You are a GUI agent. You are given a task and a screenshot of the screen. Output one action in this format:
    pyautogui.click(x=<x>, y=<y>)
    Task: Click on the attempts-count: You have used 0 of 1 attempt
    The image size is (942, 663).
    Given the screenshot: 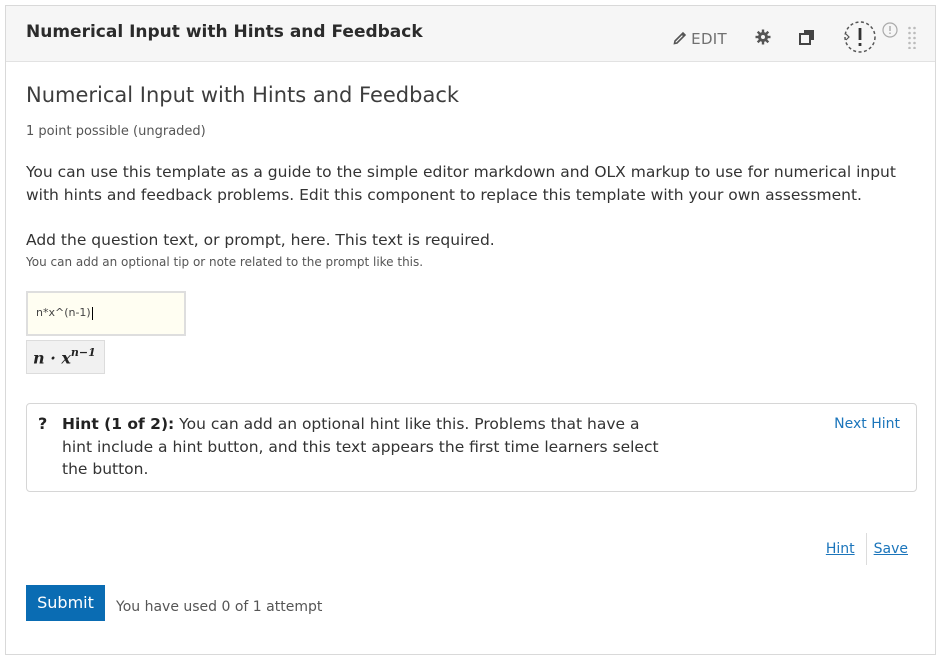 What is the action you would take?
    pyautogui.click(x=219, y=607)
    